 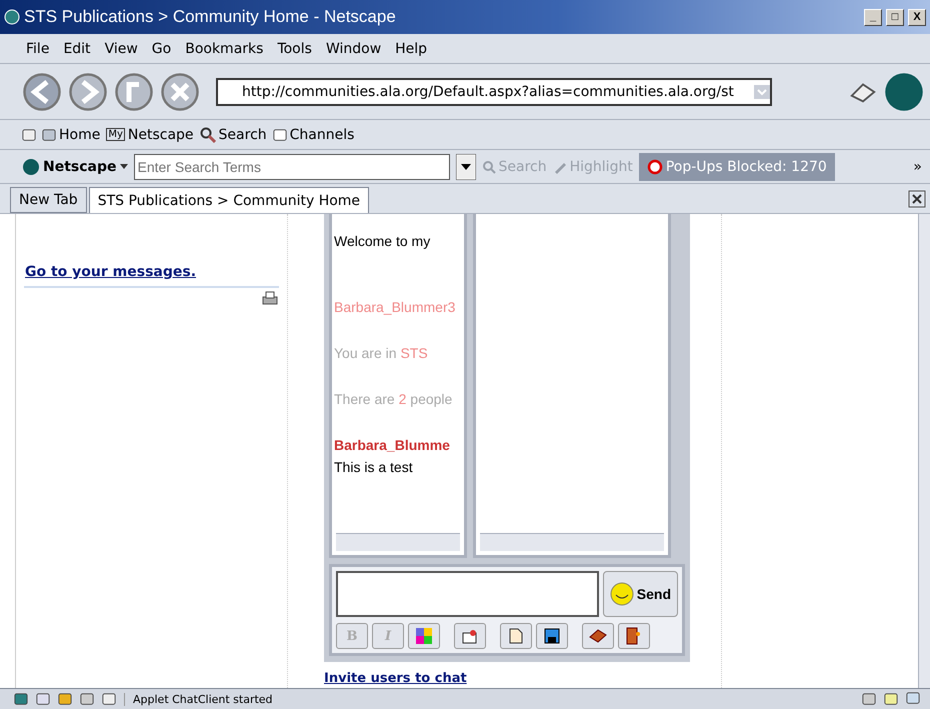 I want to click on dropdown-icon, so click(x=466, y=167).